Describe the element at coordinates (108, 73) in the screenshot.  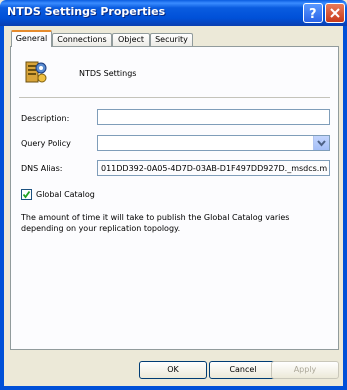
I see `object-name: NTDS Settings` at that location.